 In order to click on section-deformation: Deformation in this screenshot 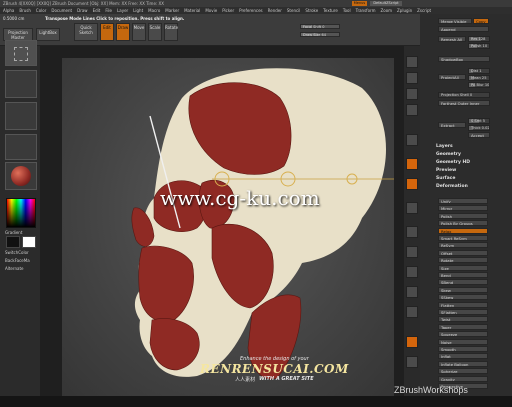, I will do `click(452, 186)`.